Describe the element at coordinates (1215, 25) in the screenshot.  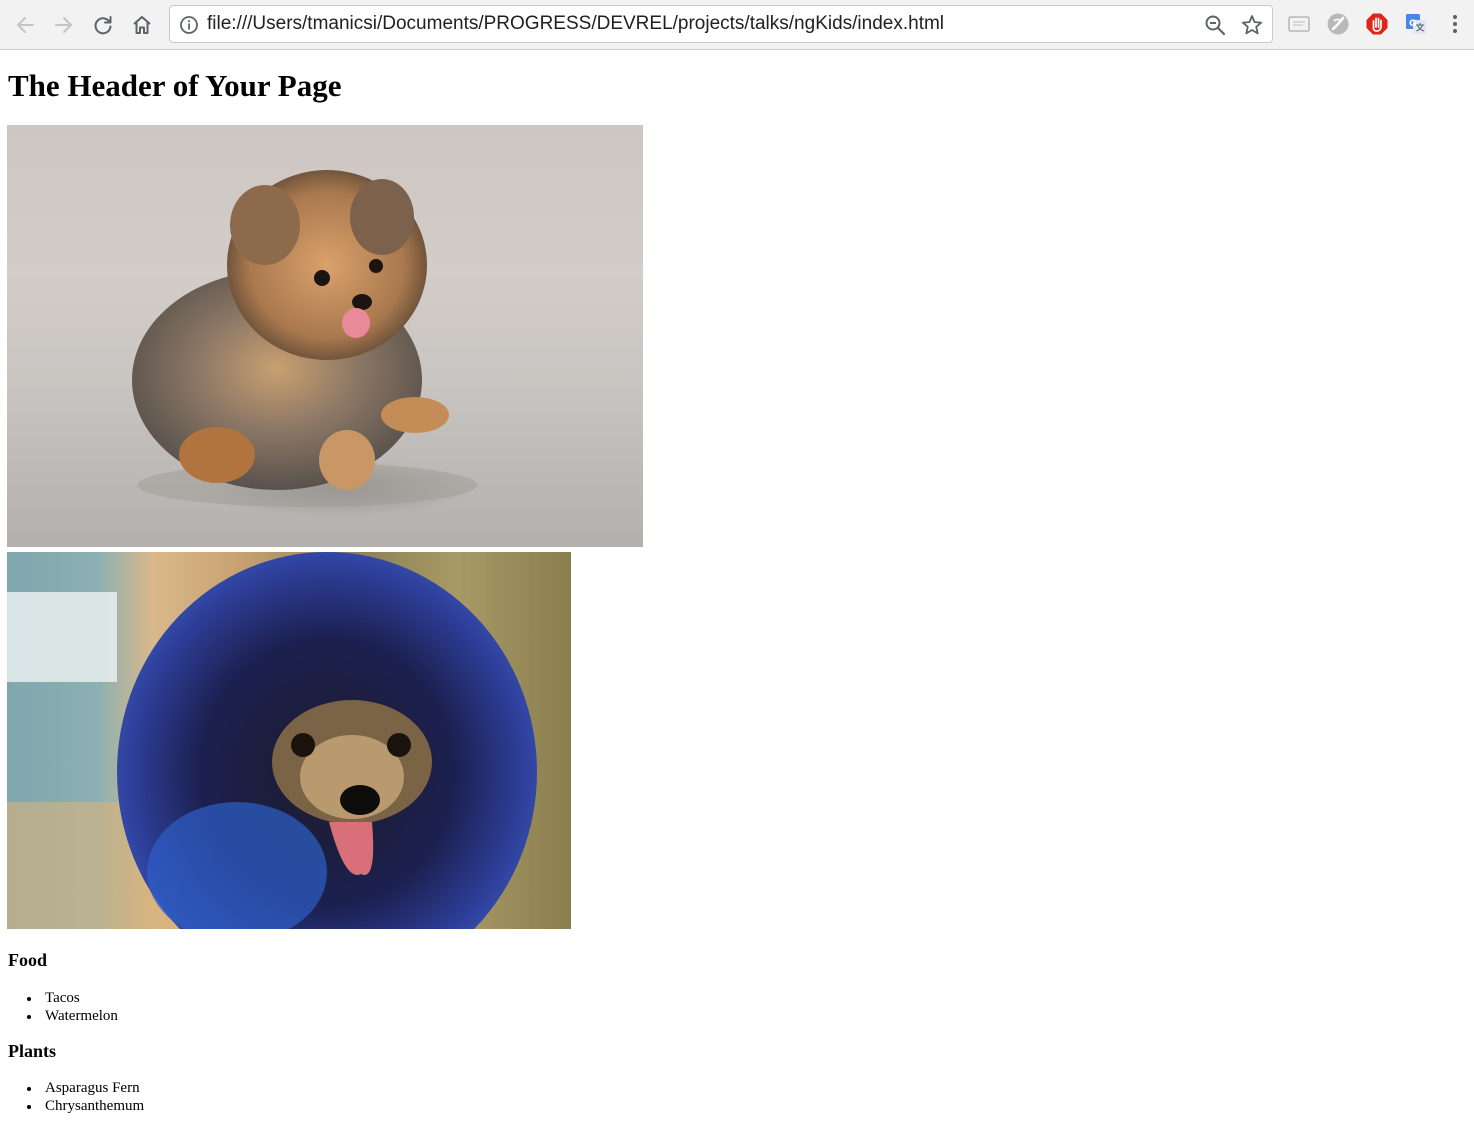
I see `zoom-icon` at that location.